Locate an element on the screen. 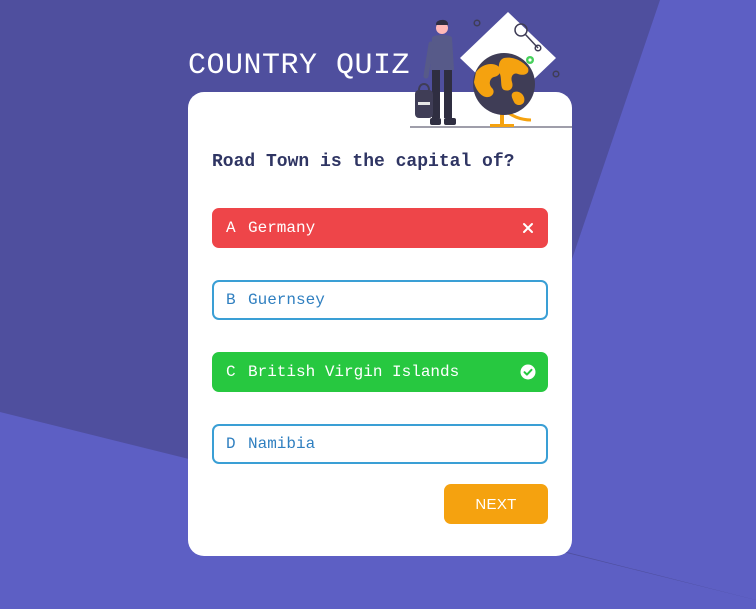 The width and height of the screenshot is (756, 609). option-letter: D is located at coordinates (231, 444).